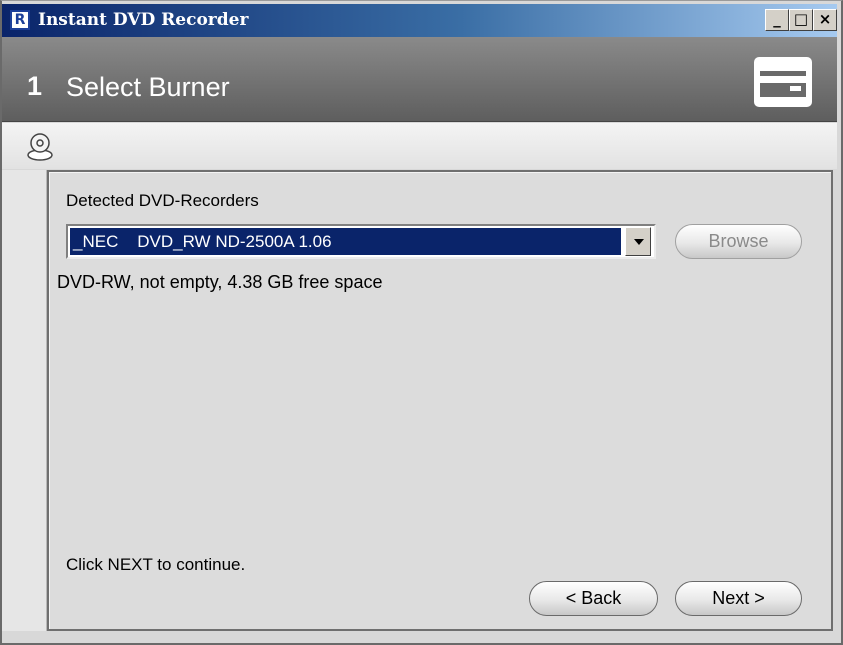 This screenshot has width=843, height=645. Describe the element at coordinates (345, 241) in the screenshot. I see `recorder-select-value: _NEC DVD_RW ND-2500A 1.06` at that location.